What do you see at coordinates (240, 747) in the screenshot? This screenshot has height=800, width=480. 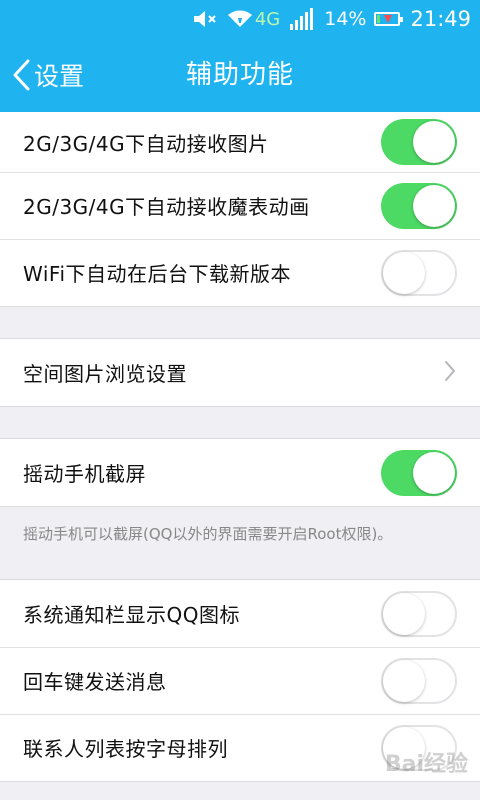 I see `setting-row-contacts-sort: 联系人列表按字母排列` at bounding box center [240, 747].